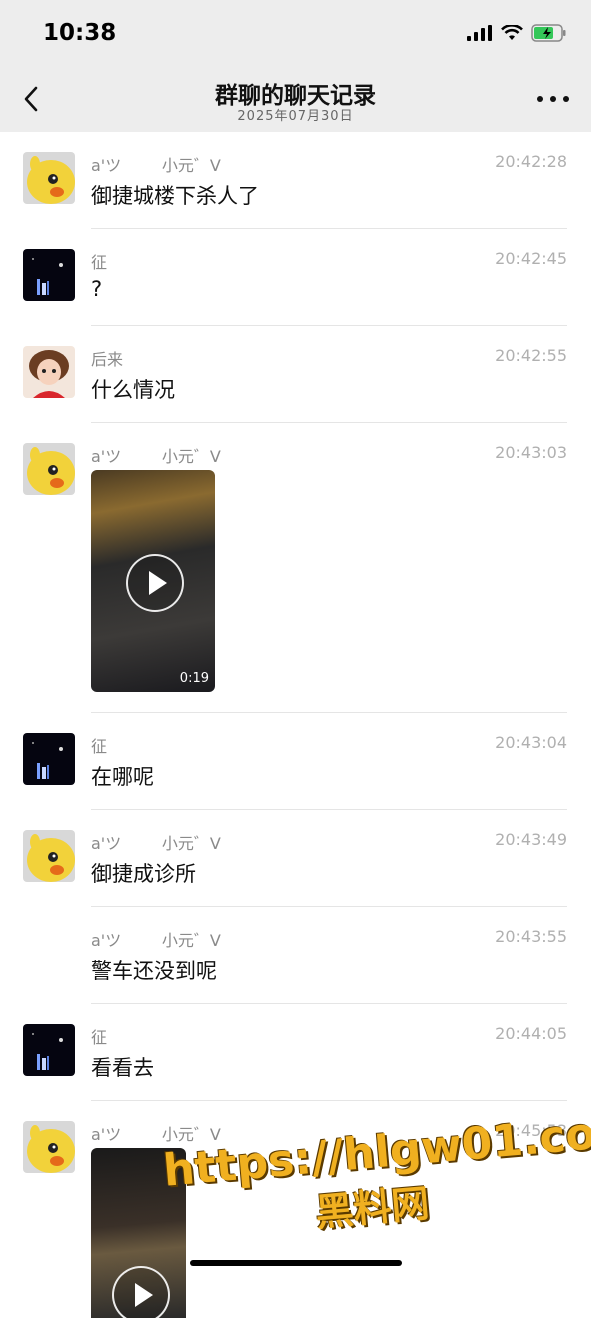 The height and width of the screenshot is (1318, 591). I want to click on message-text: ?, so click(97, 289).